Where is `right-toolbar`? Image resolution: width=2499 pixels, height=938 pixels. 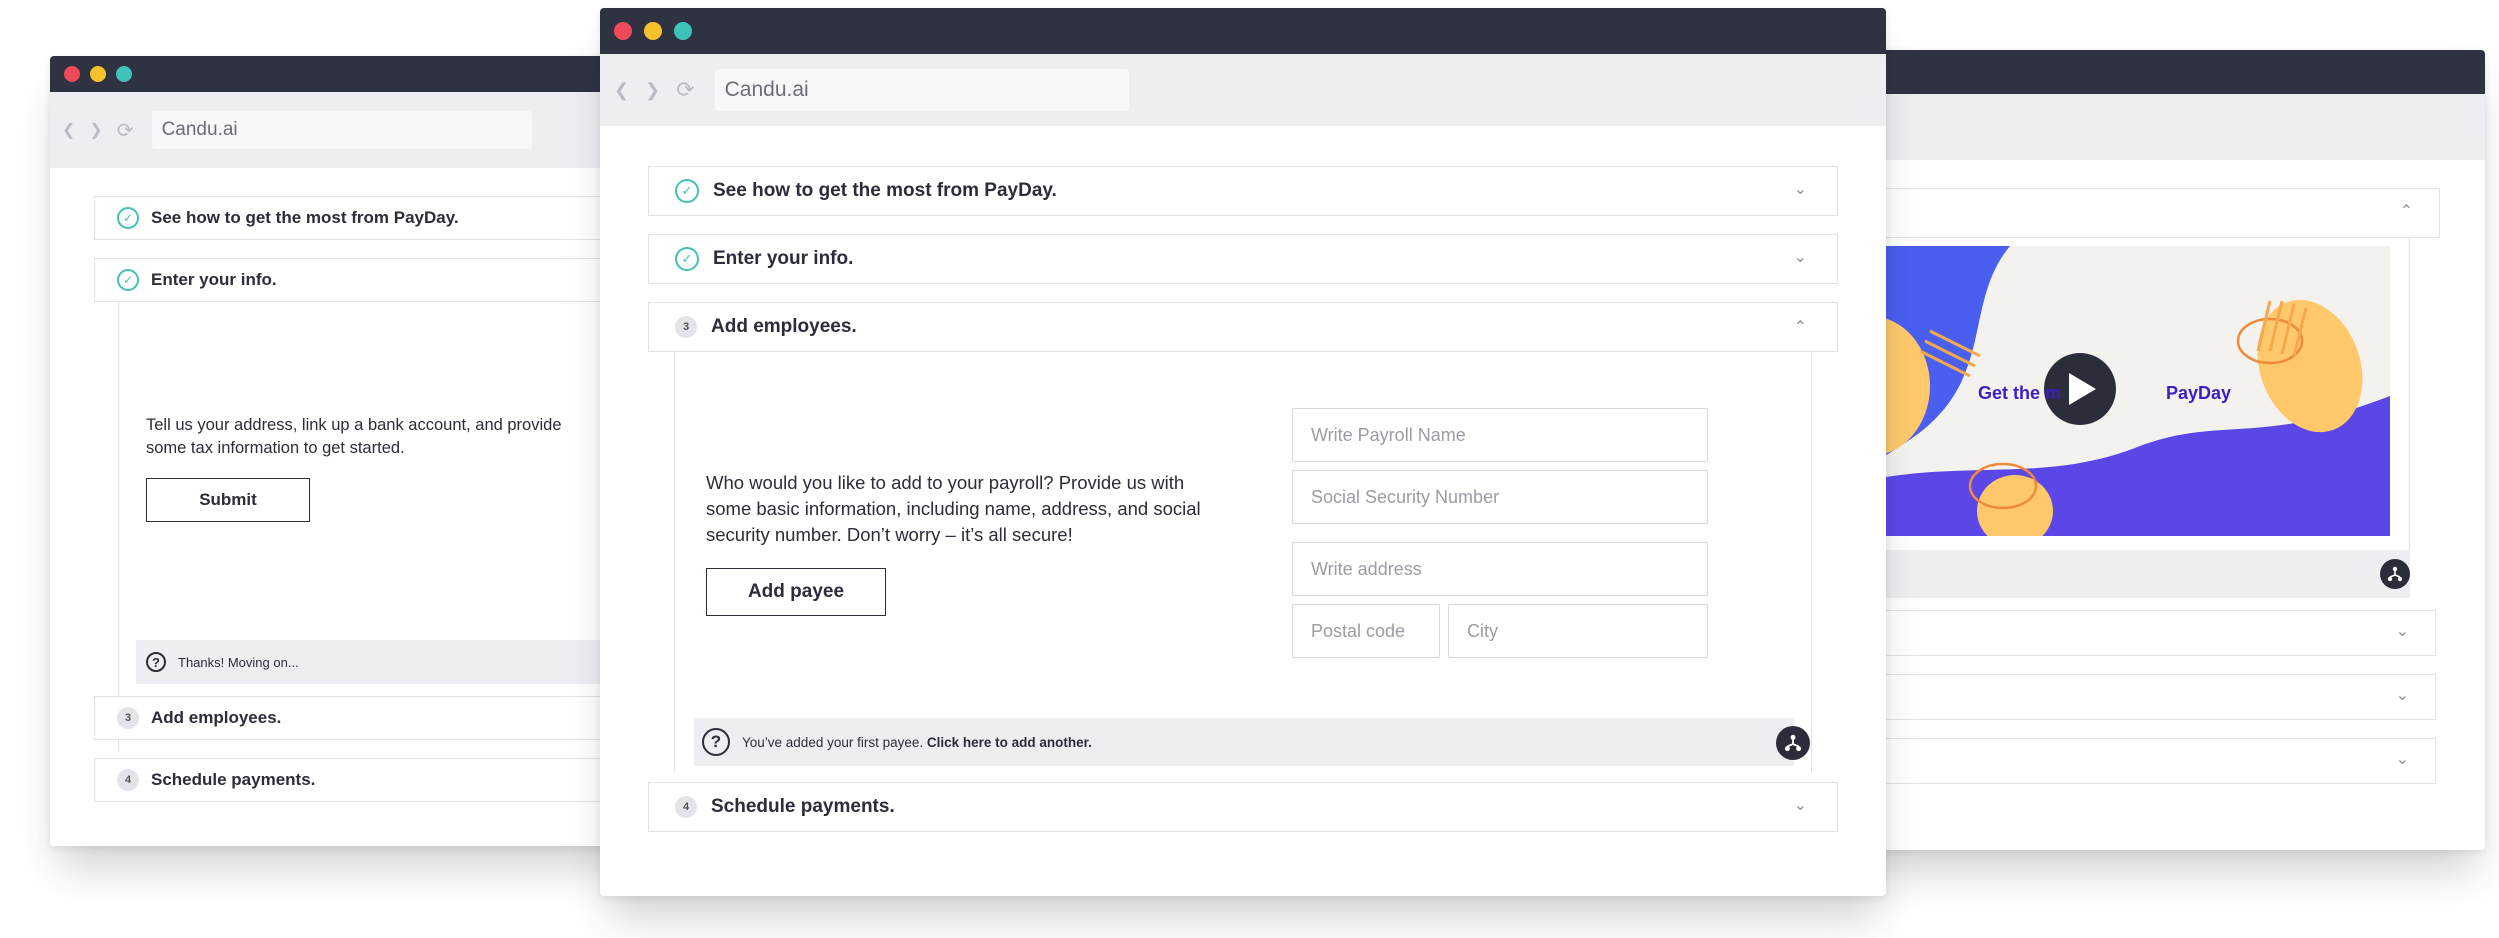 right-toolbar is located at coordinates (2162, 127).